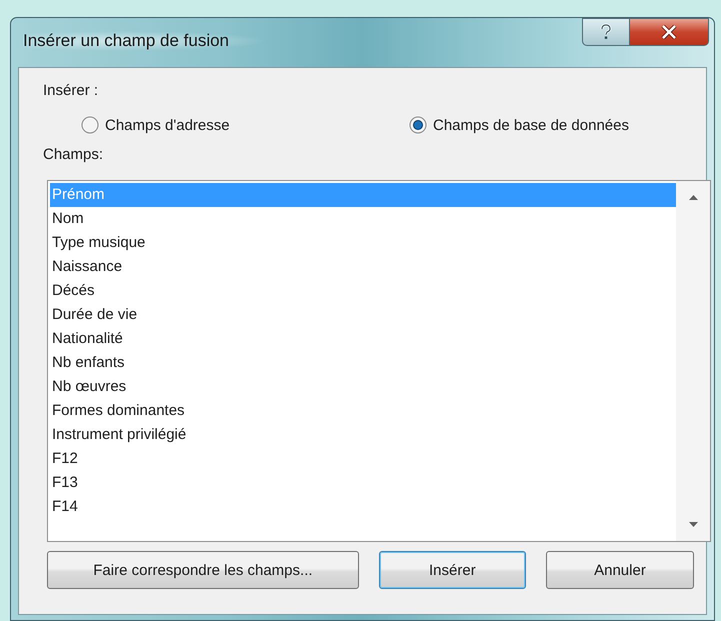 This screenshot has width=721, height=621. What do you see at coordinates (363, 459) in the screenshot?
I see `list-item: F12` at bounding box center [363, 459].